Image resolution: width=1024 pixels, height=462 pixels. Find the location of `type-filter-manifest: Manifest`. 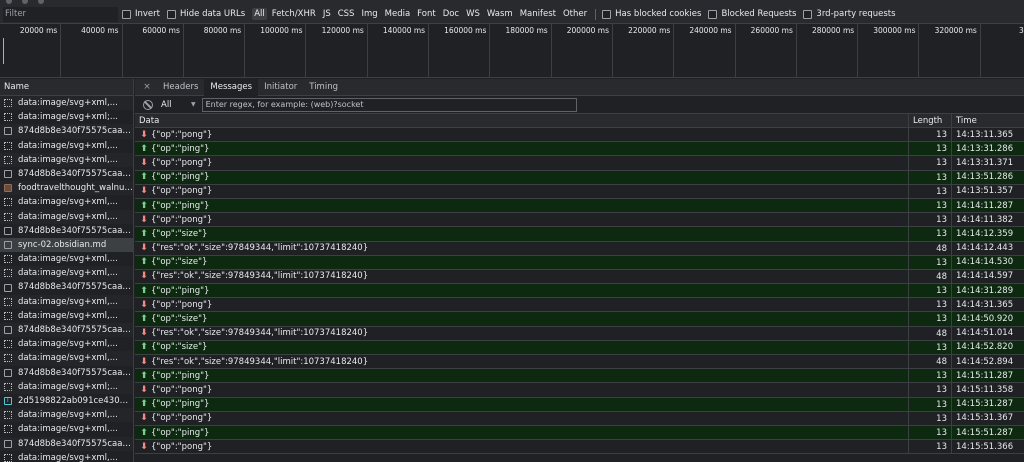

type-filter-manifest: Manifest is located at coordinates (538, 14).